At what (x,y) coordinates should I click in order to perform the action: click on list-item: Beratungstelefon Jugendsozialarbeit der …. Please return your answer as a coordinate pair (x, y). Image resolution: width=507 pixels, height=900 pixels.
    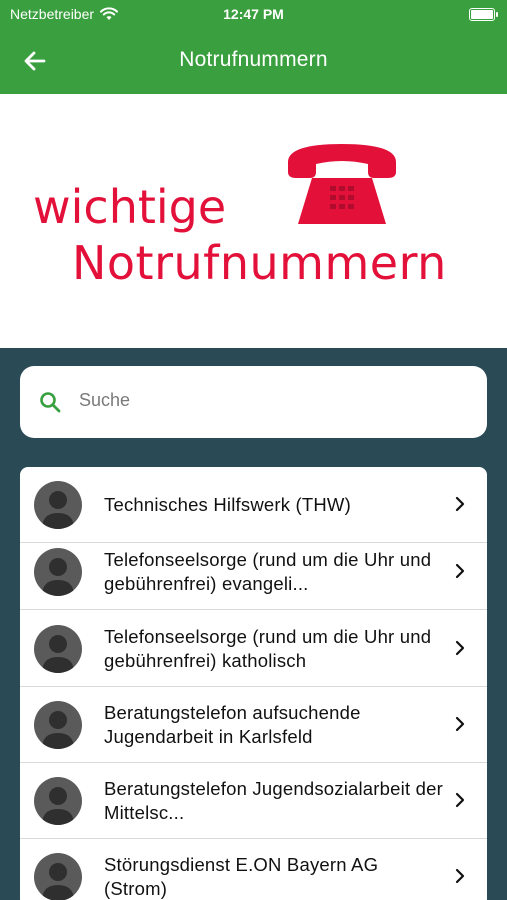
    Looking at the image, I should click on (253, 801).